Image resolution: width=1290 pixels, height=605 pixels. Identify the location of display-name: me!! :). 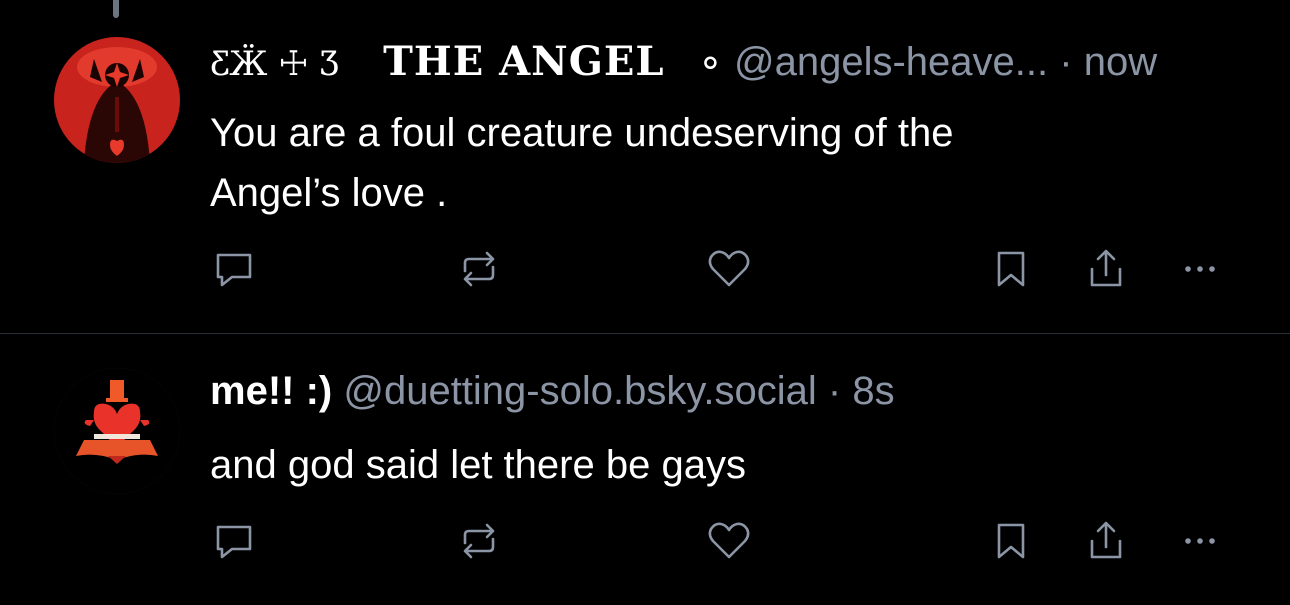
(271, 391).